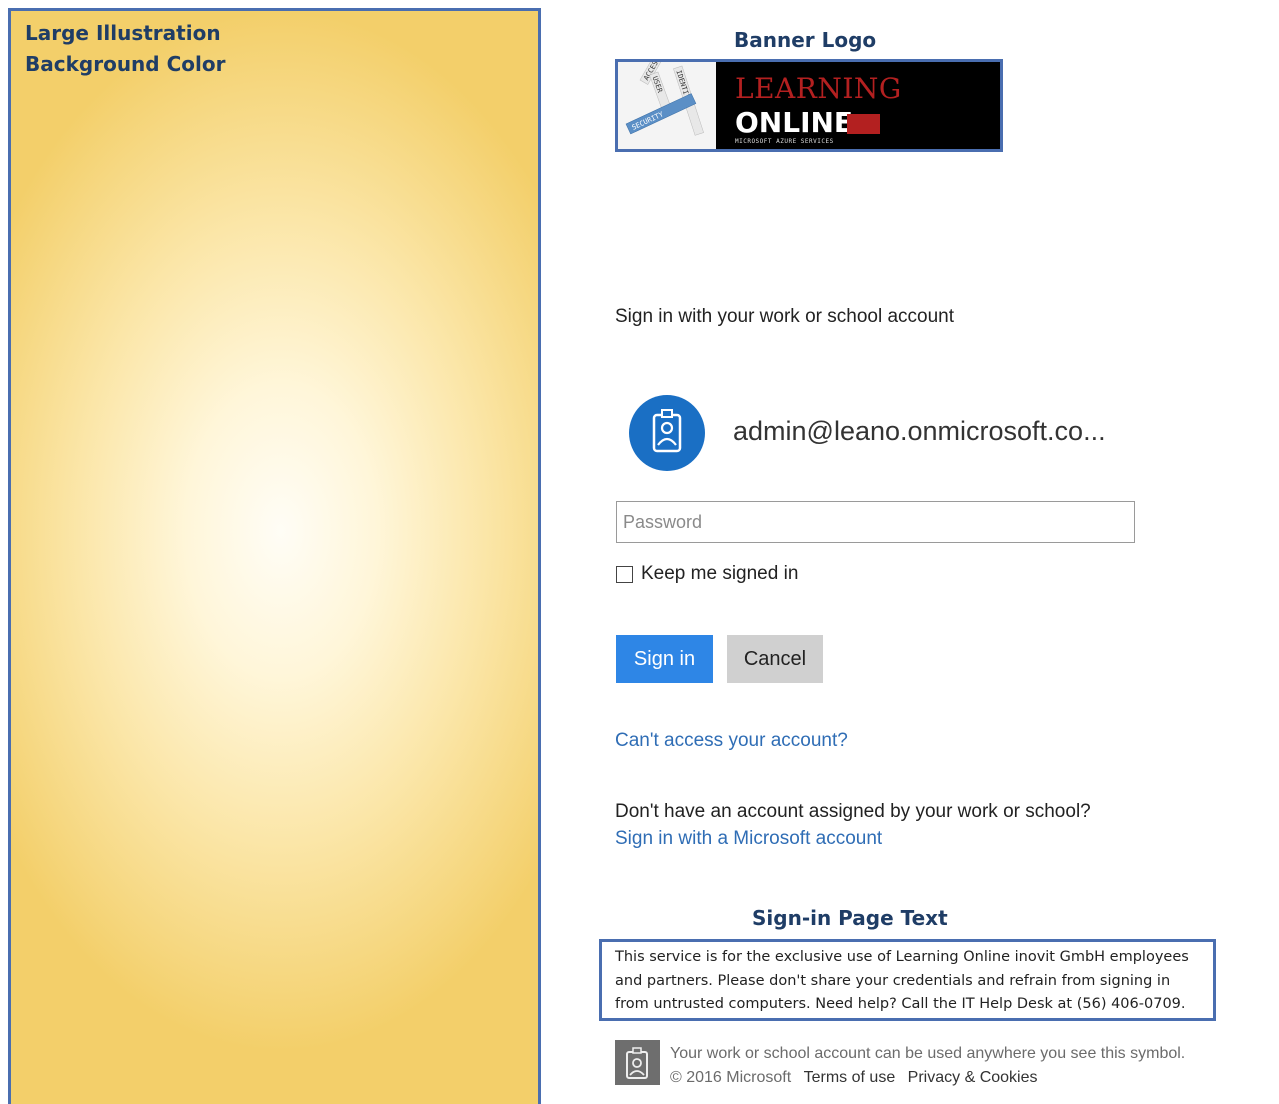 This screenshot has height=1104, width=1279. What do you see at coordinates (125, 49) in the screenshot?
I see `illustration-annotation-label: Large Illustration Background Color` at bounding box center [125, 49].